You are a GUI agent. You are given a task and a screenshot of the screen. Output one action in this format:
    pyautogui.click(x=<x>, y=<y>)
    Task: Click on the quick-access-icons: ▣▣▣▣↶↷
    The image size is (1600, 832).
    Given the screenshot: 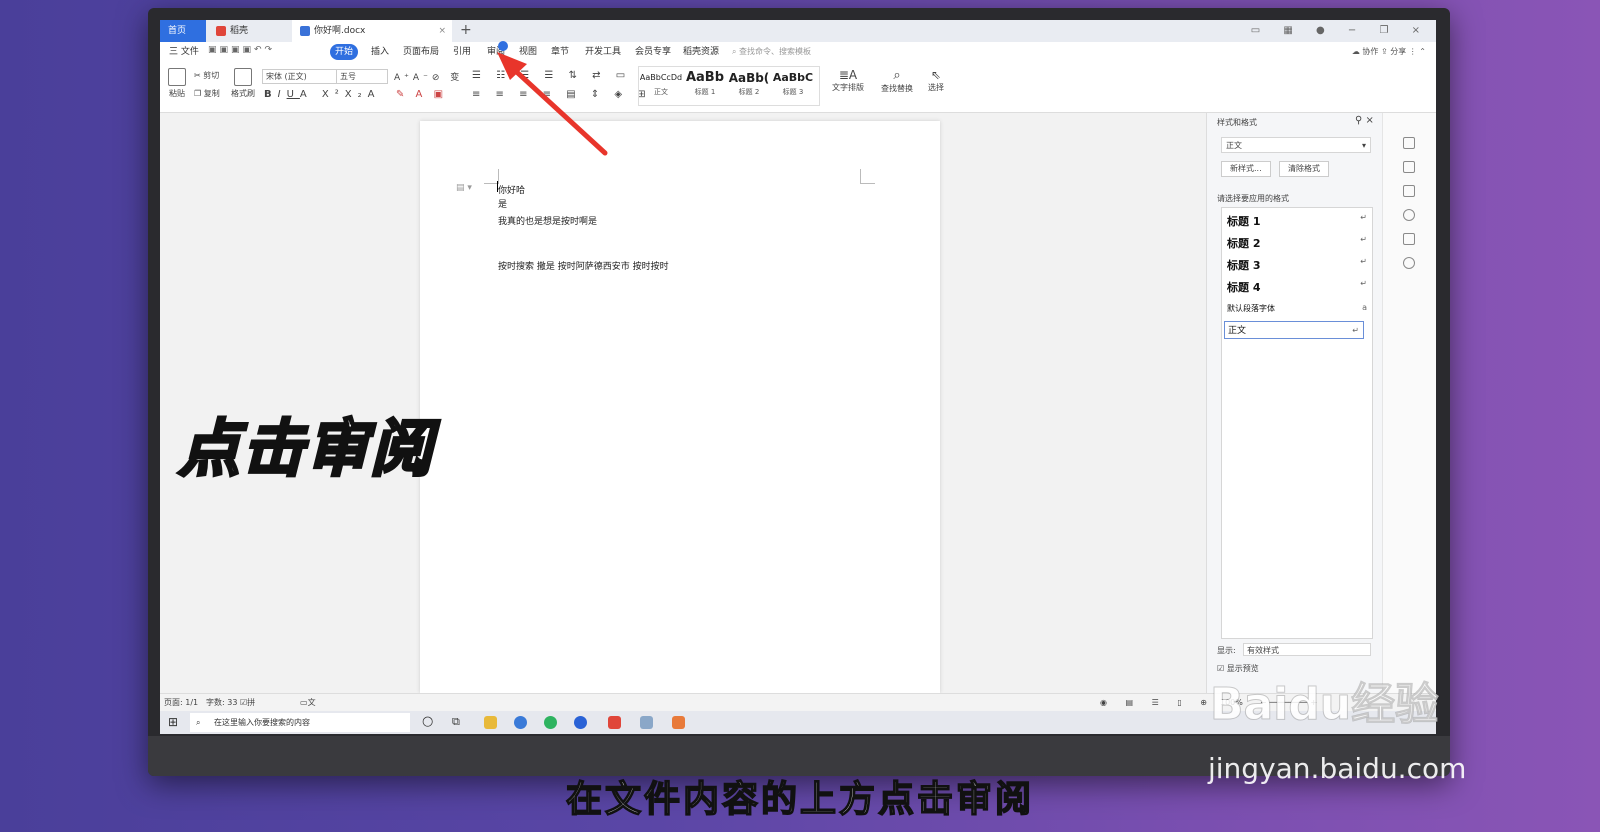 What is the action you would take?
    pyautogui.click(x=241, y=50)
    